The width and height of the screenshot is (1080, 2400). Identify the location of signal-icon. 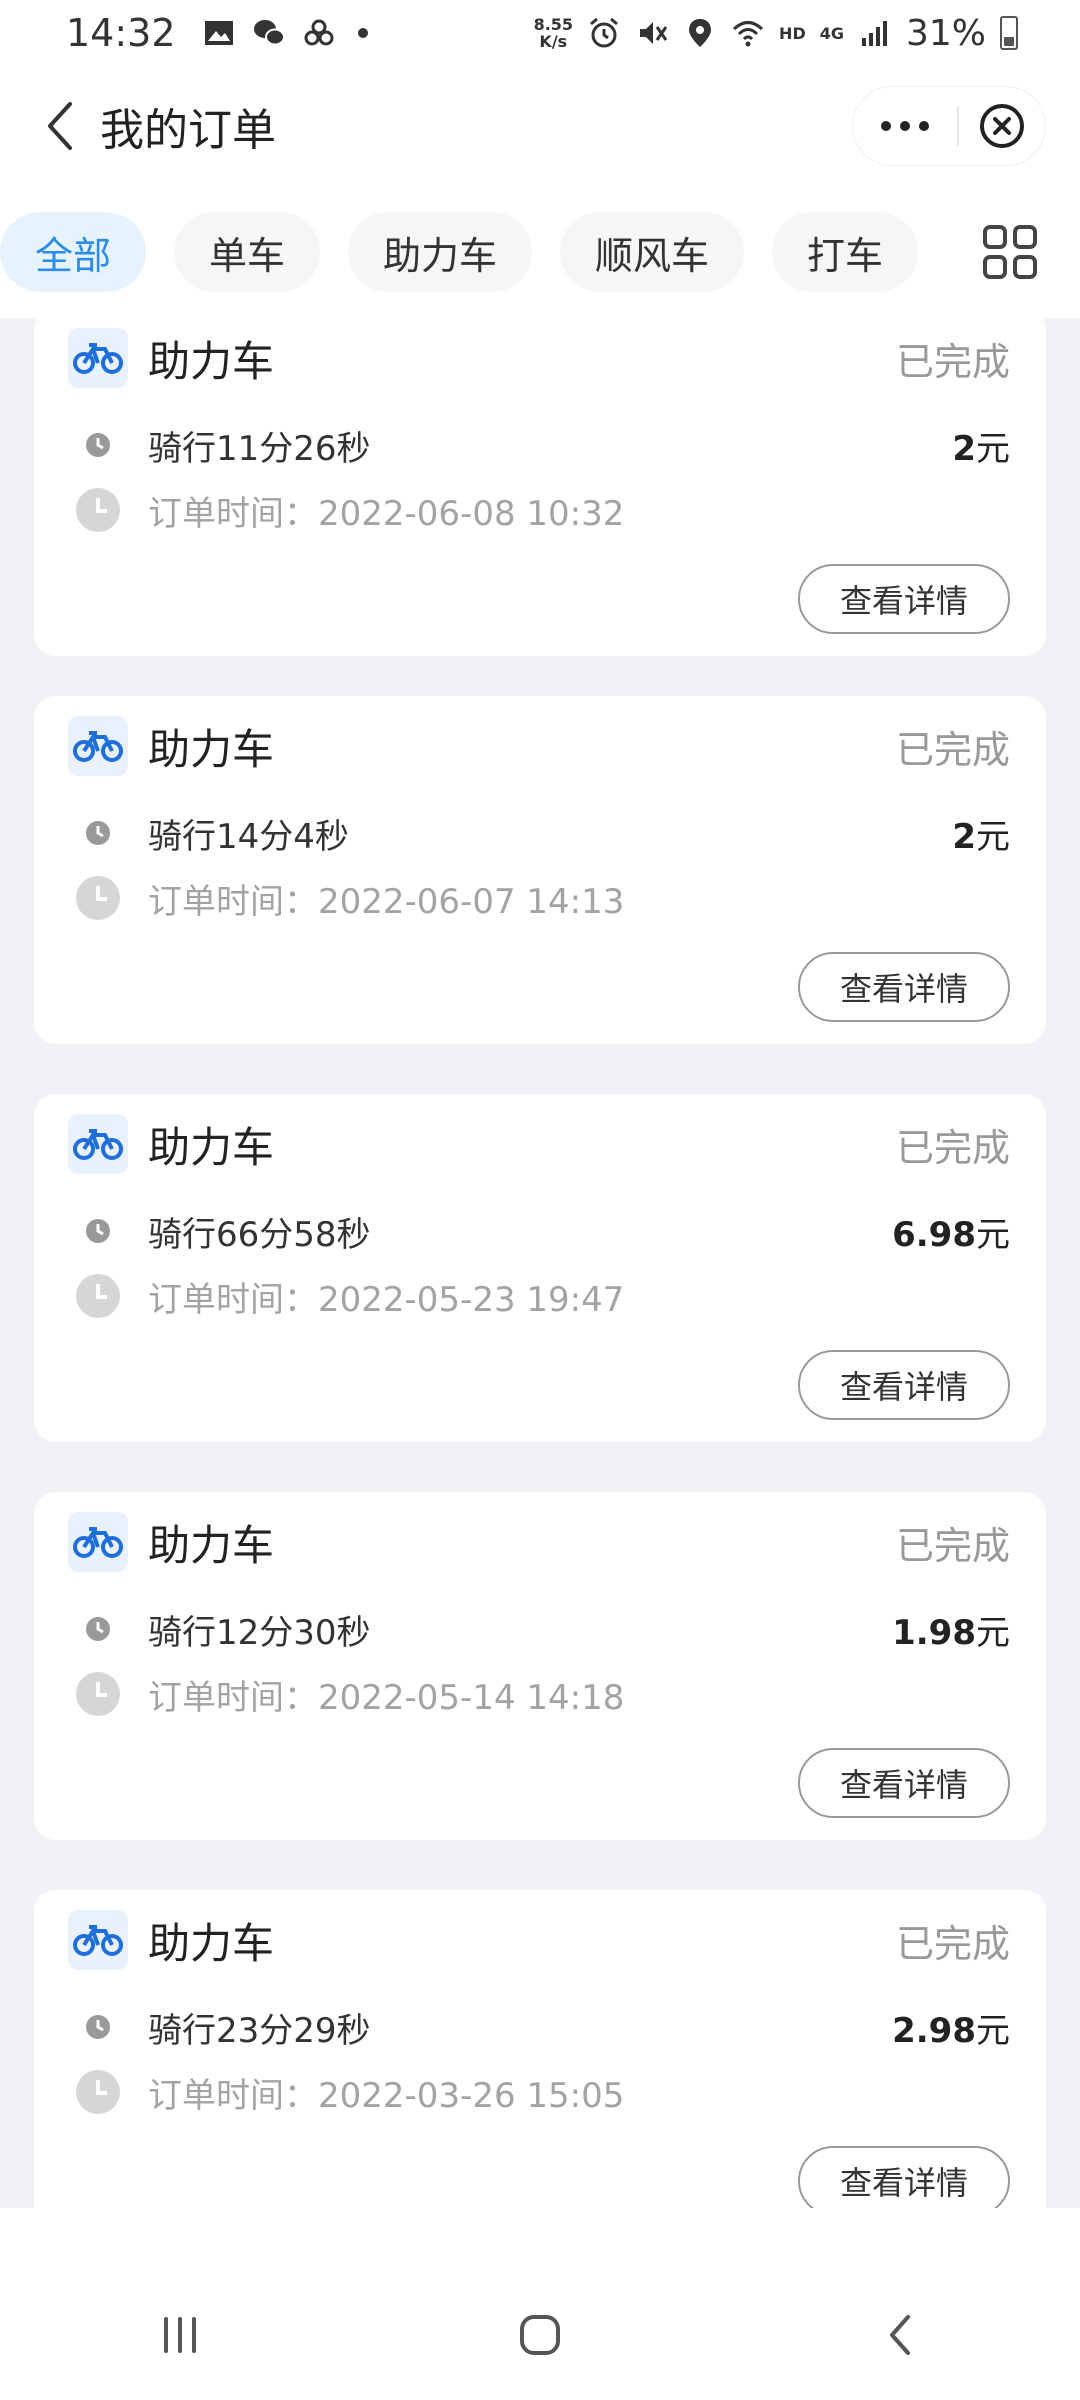
(874, 33).